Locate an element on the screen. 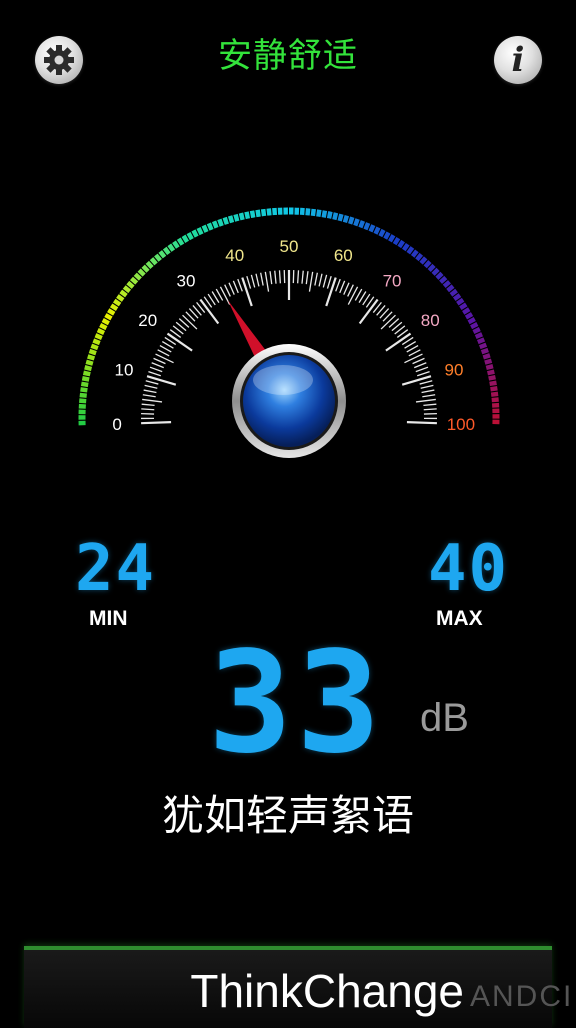  scale-label: 70 is located at coordinates (392, 280).